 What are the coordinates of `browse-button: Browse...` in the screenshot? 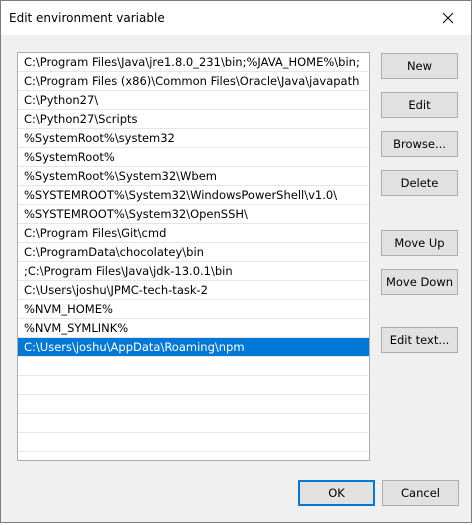 It's located at (419, 144).